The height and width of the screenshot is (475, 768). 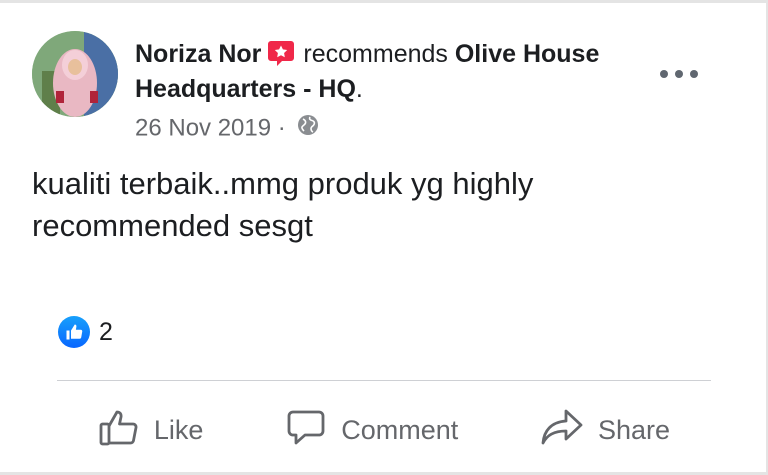 What do you see at coordinates (359, 89) in the screenshot?
I see `page-suffix: .` at bounding box center [359, 89].